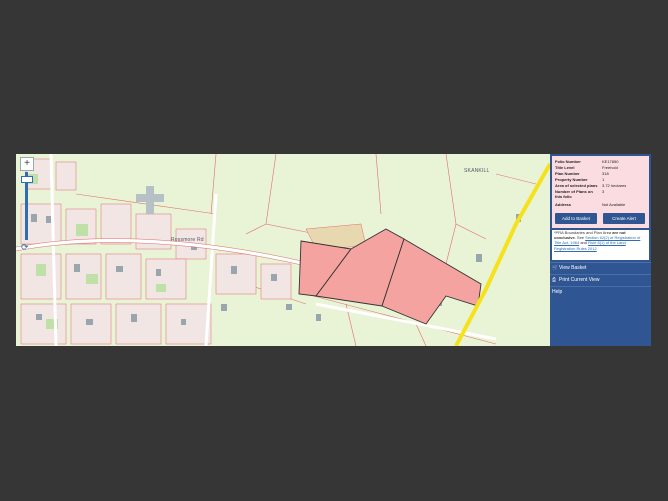  What do you see at coordinates (555, 268) in the screenshot?
I see `basket-icon: 🛒` at bounding box center [555, 268].